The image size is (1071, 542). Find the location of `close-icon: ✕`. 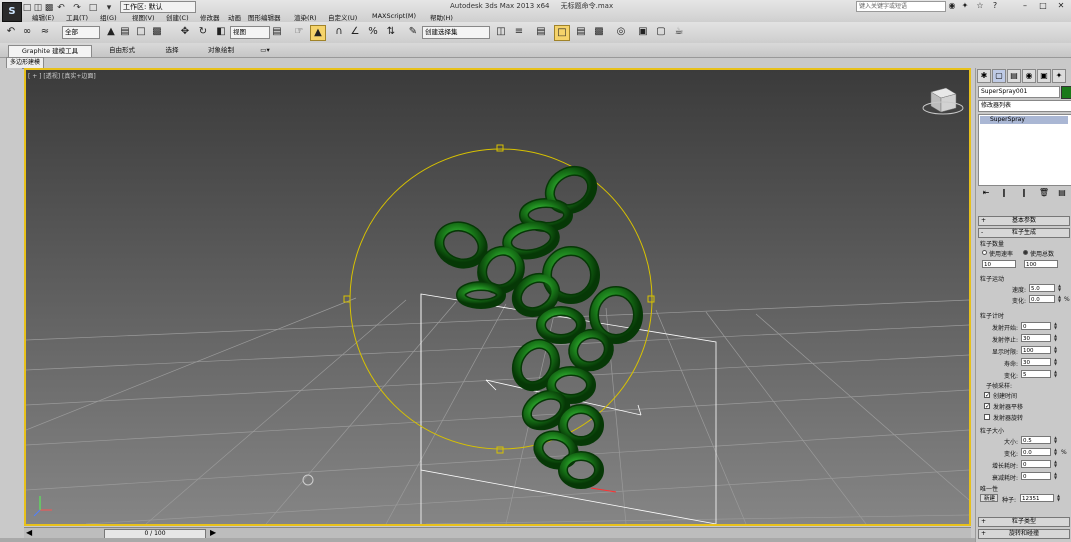

close-icon: ✕ is located at coordinates (1061, 5).